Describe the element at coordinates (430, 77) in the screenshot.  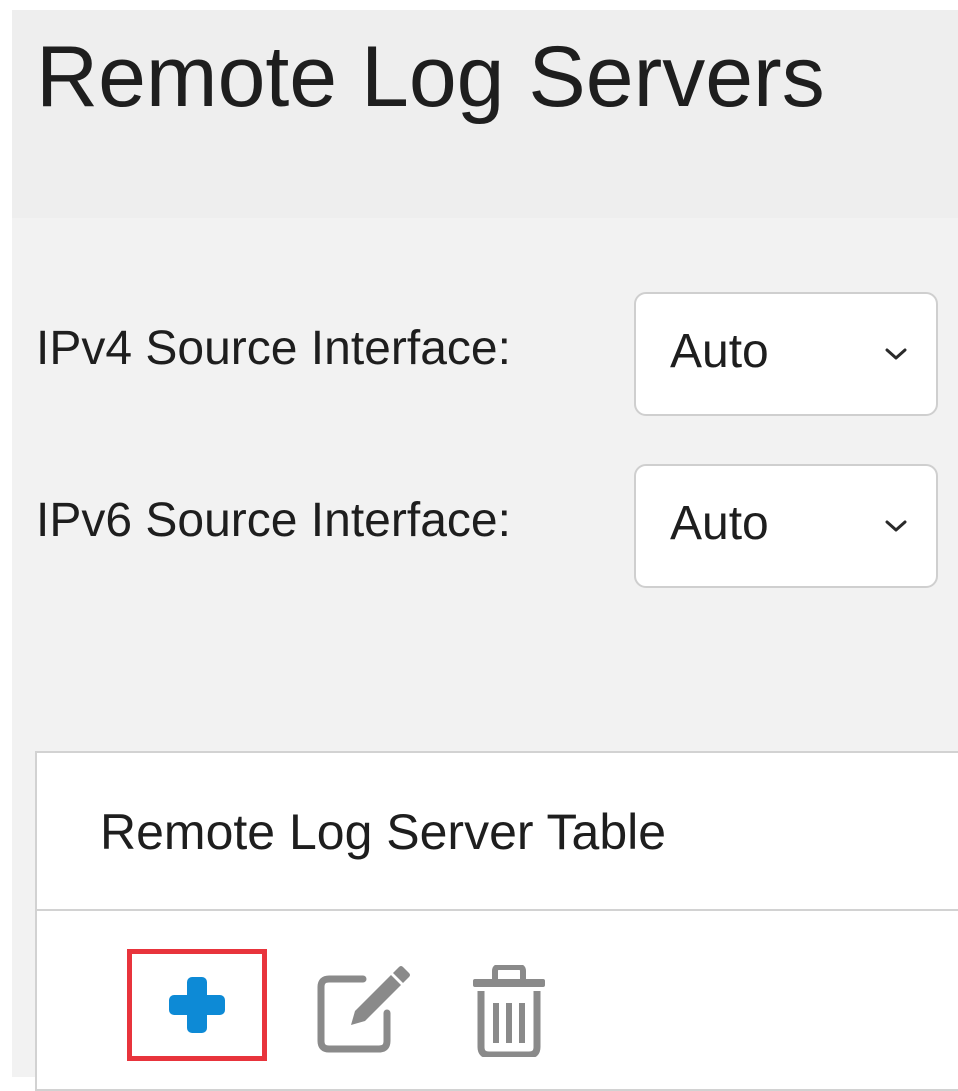
I see `page-title: Remote Log Servers` at that location.